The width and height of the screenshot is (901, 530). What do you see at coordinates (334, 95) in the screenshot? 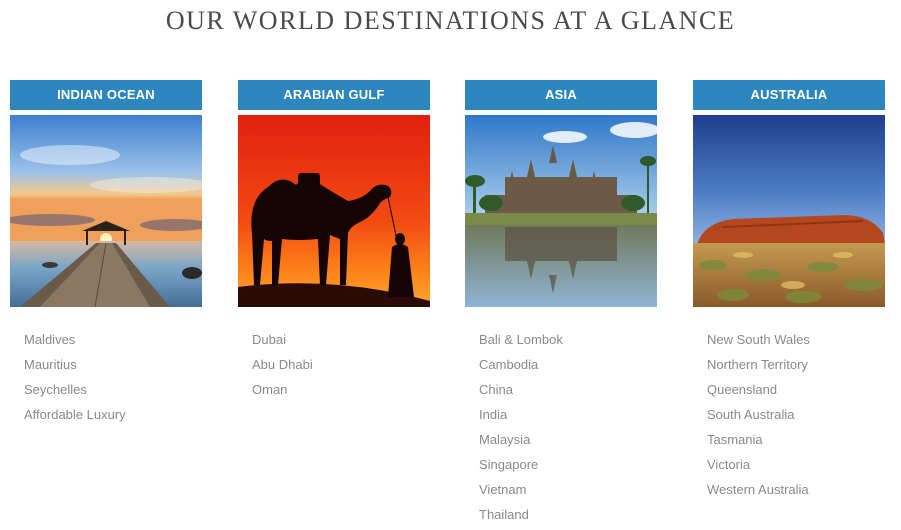
I see `region-tab-arabian-gulf: ARABIAN GULF` at bounding box center [334, 95].